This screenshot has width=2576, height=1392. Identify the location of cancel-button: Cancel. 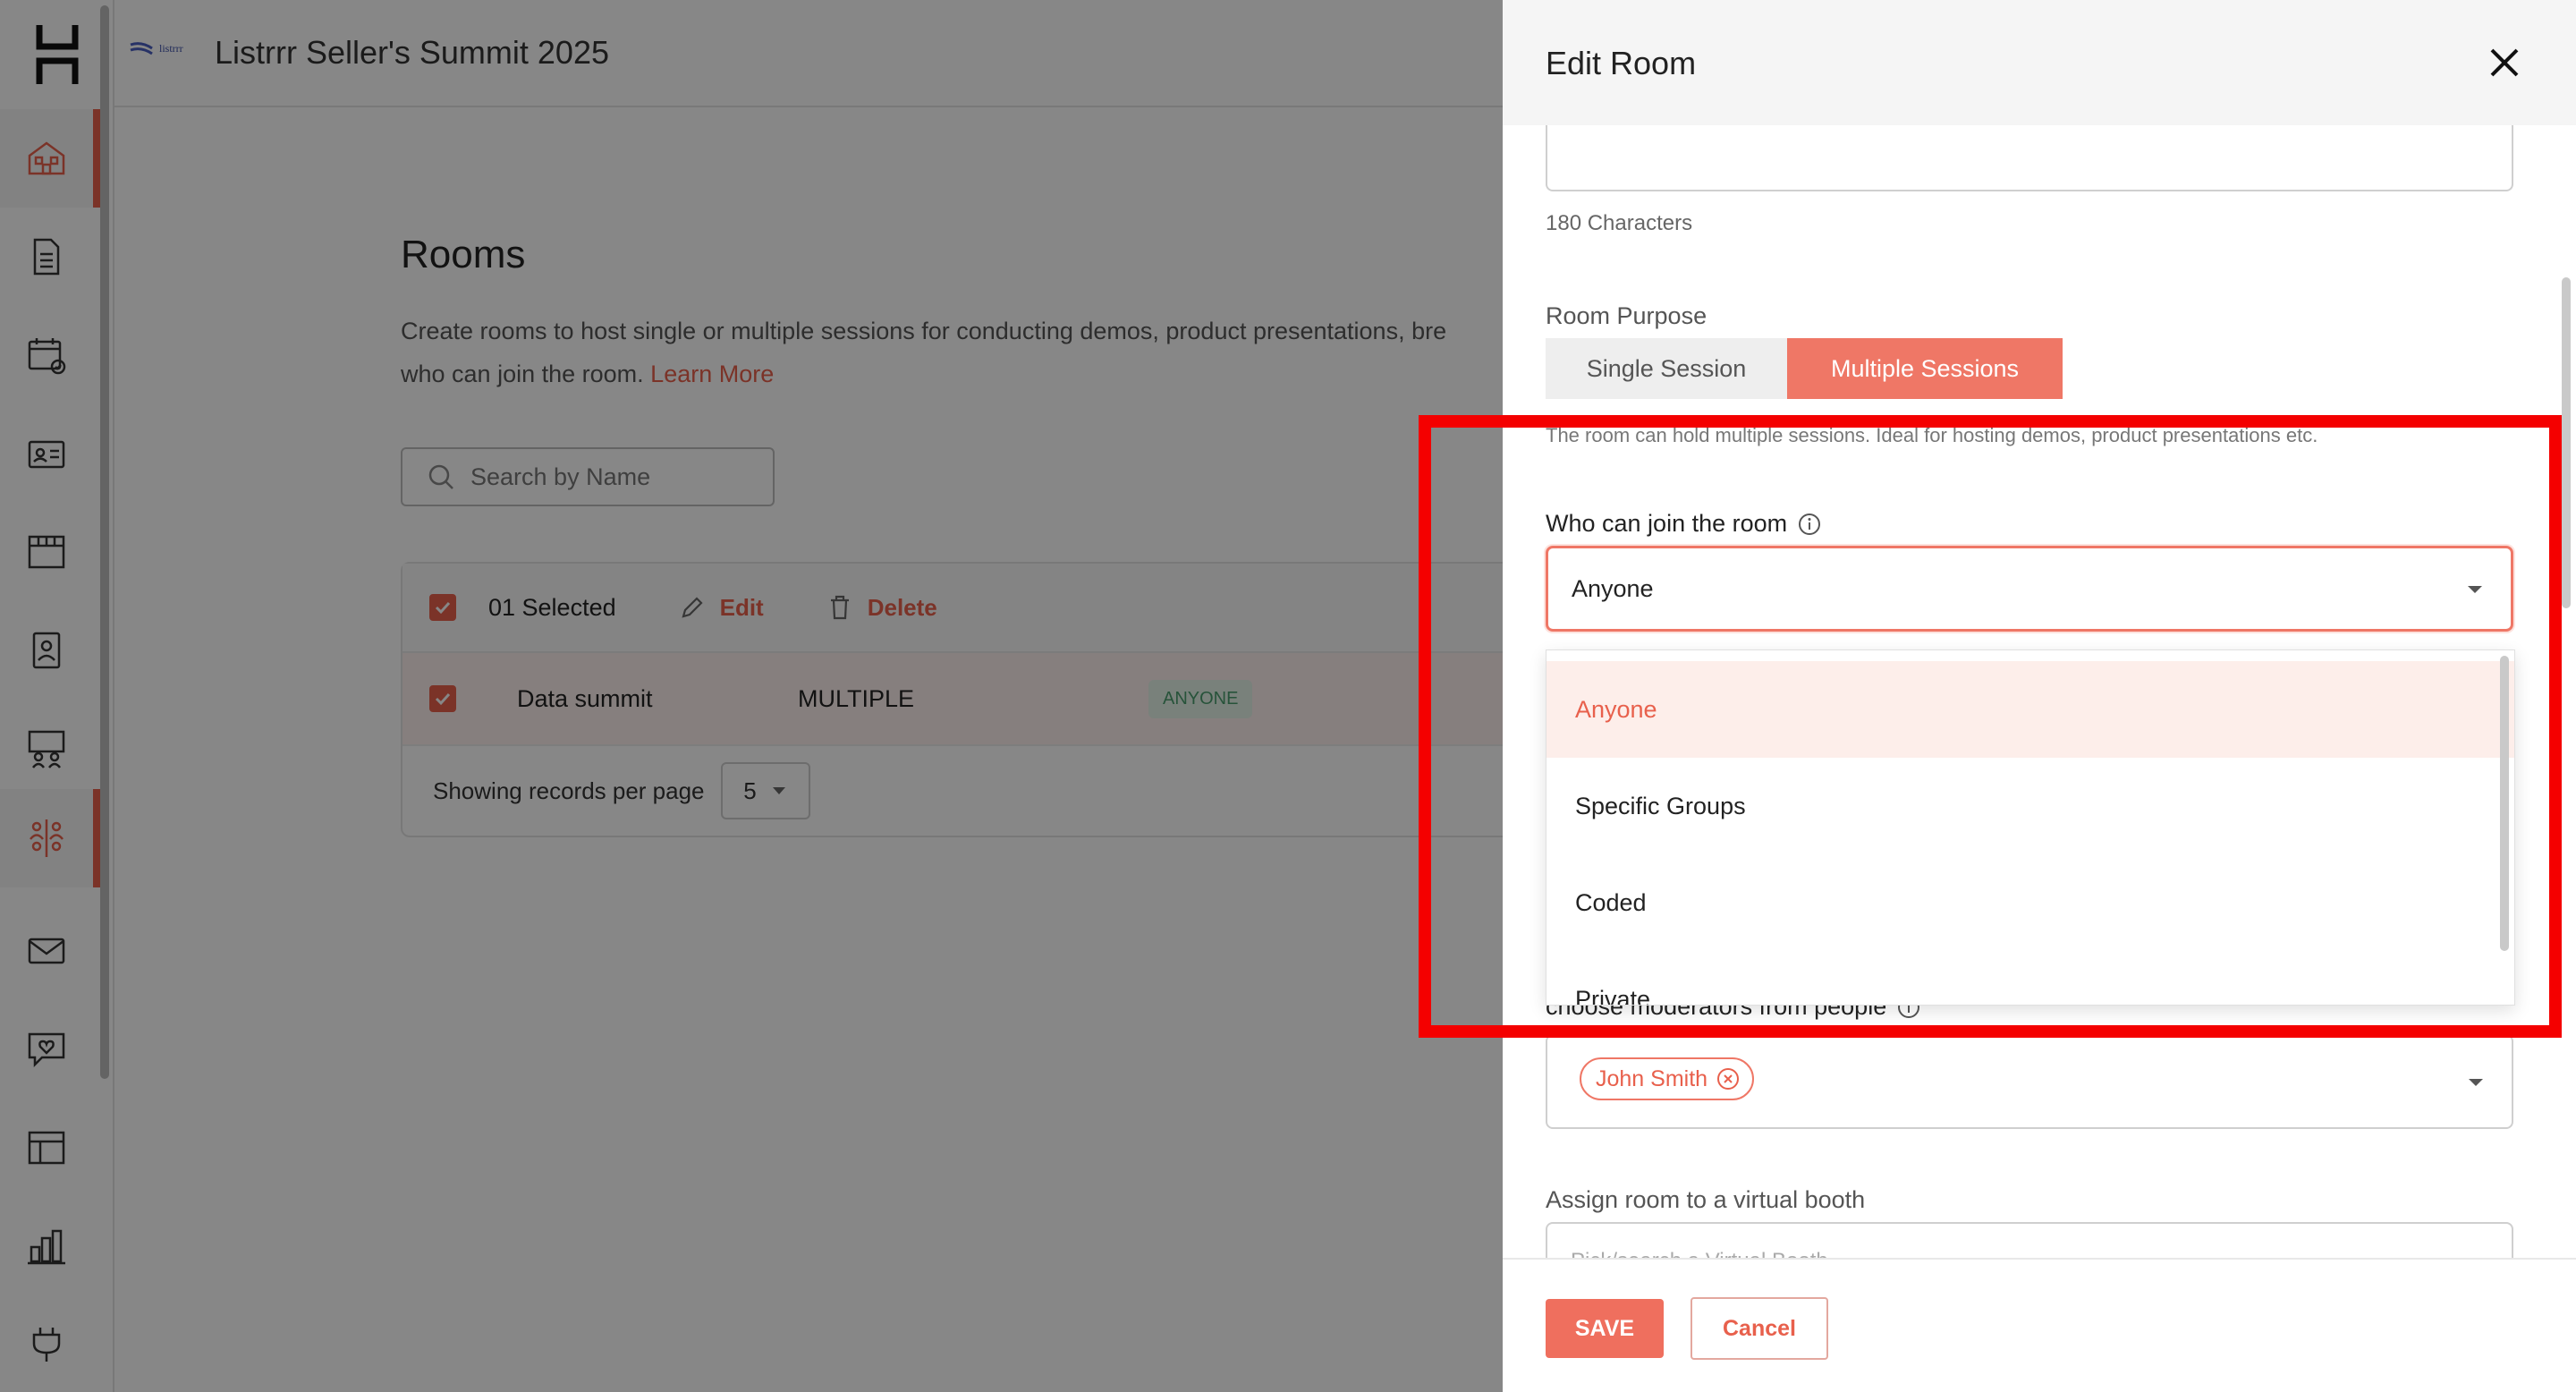
(1759, 1328).